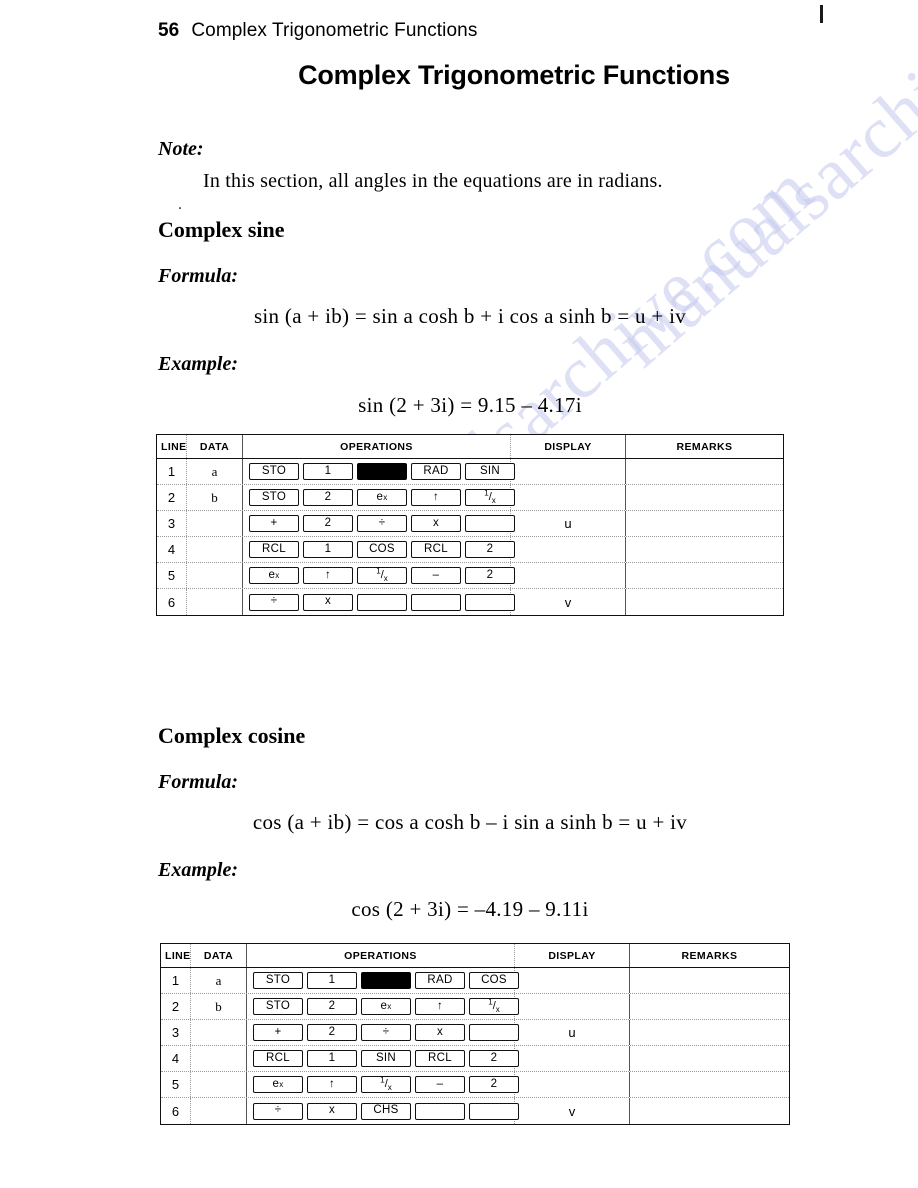 This screenshot has height=1188, width=918. Describe the element at coordinates (172, 549) in the screenshot. I see `cell-line-number: 4` at that location.